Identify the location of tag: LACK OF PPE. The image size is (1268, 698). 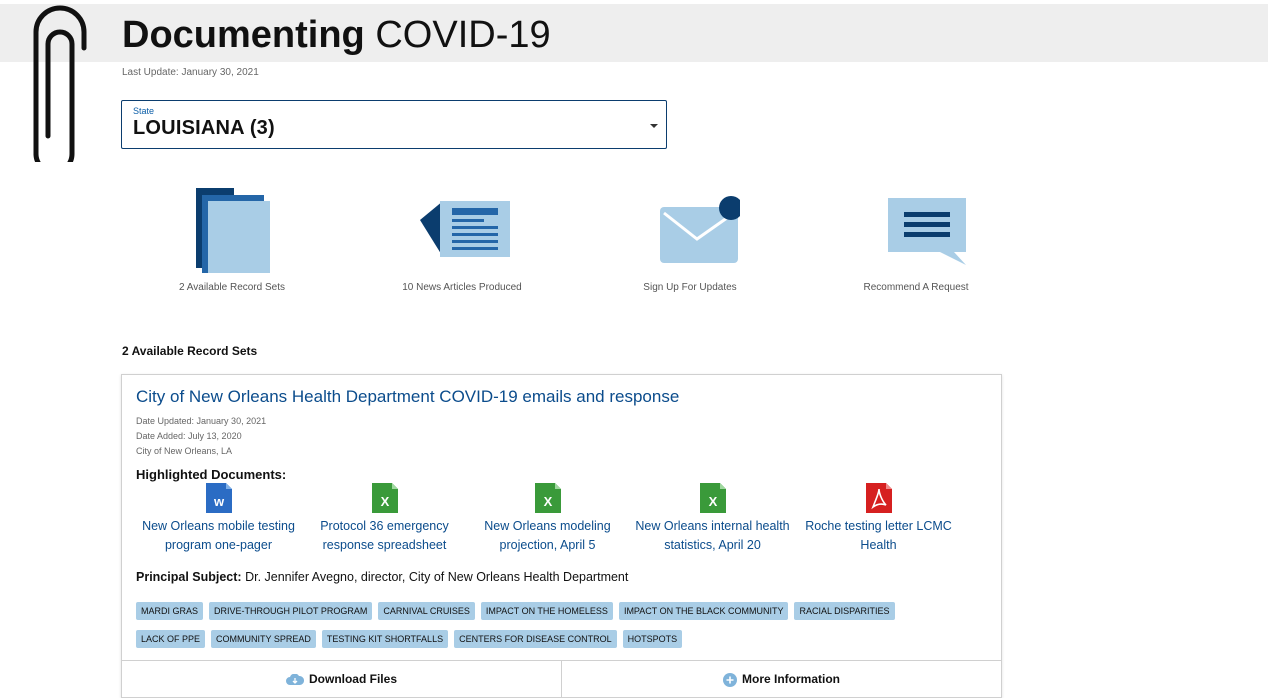
(171, 639).